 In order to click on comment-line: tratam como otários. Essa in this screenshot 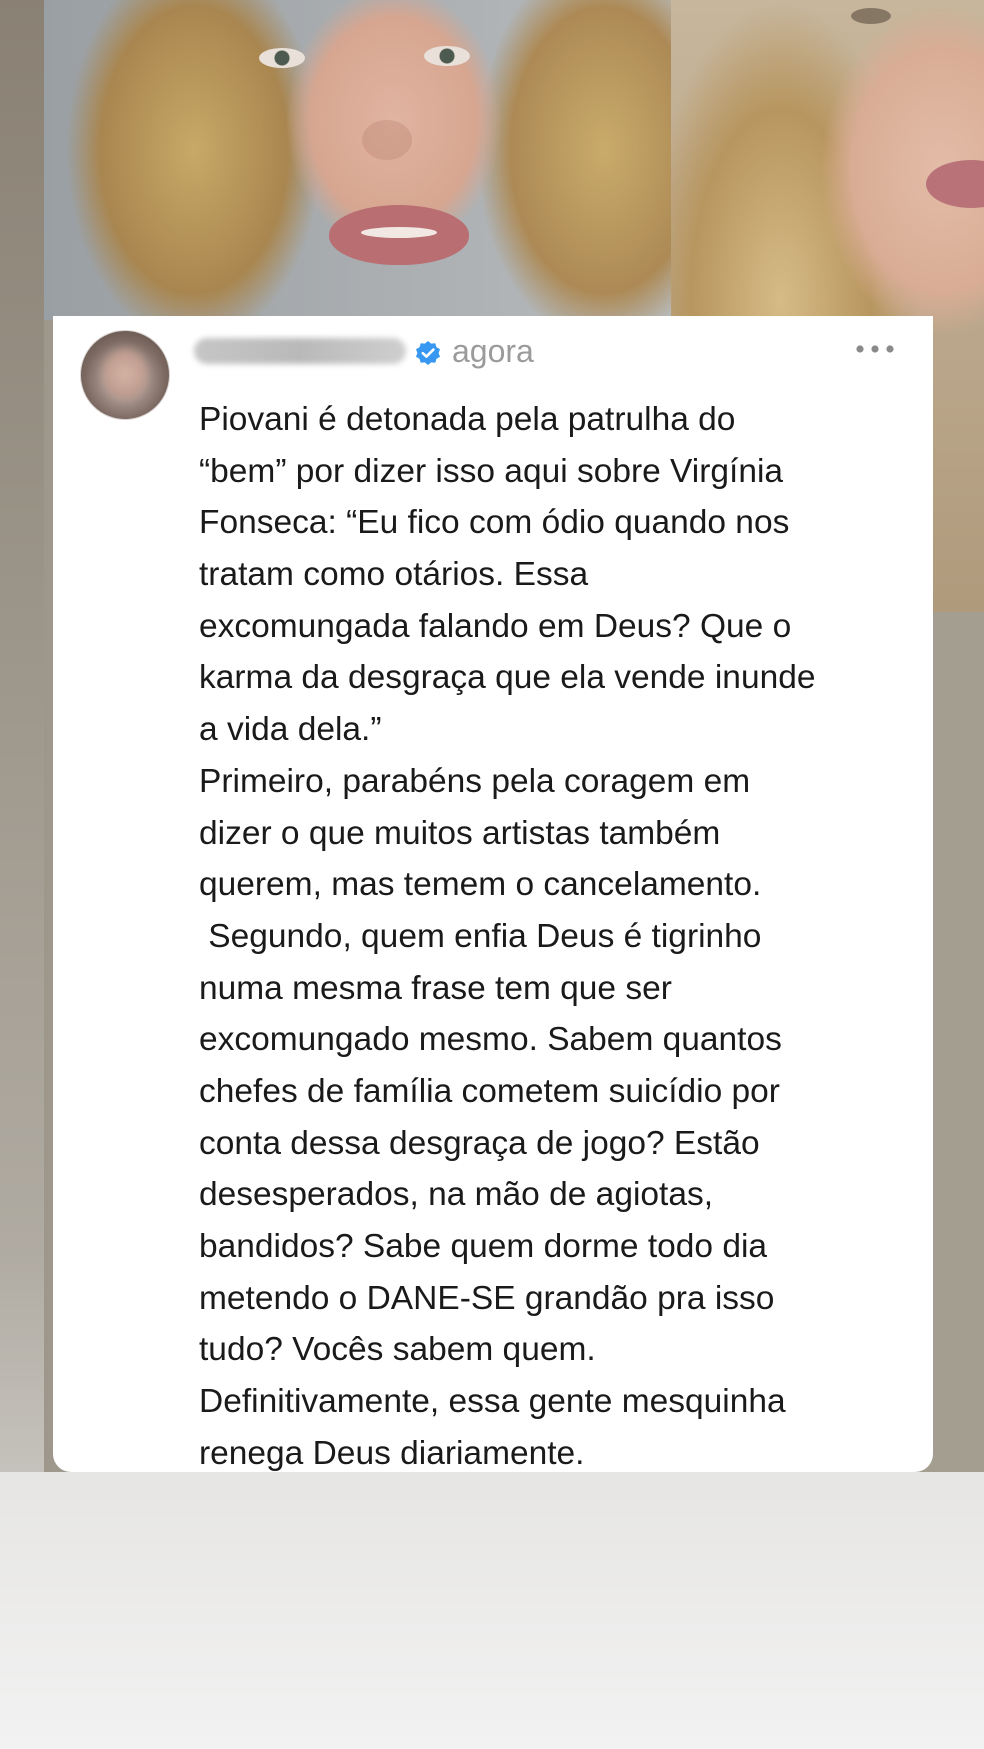, I will do `click(394, 575)`.